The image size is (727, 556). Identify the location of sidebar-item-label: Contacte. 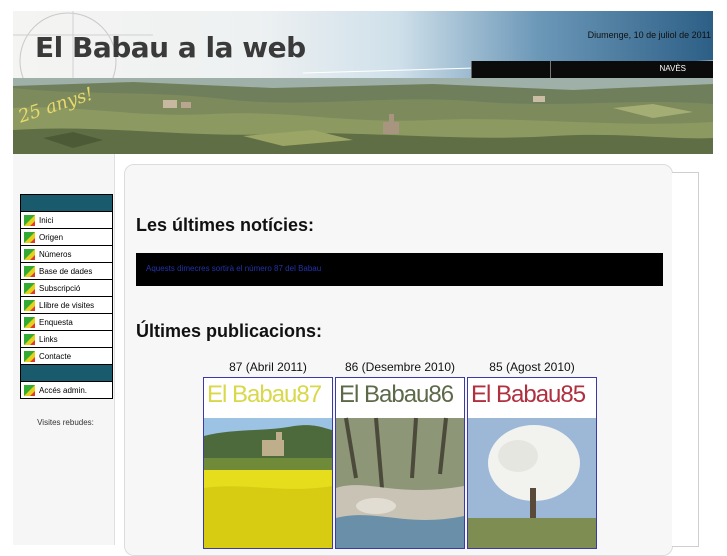
(55, 356).